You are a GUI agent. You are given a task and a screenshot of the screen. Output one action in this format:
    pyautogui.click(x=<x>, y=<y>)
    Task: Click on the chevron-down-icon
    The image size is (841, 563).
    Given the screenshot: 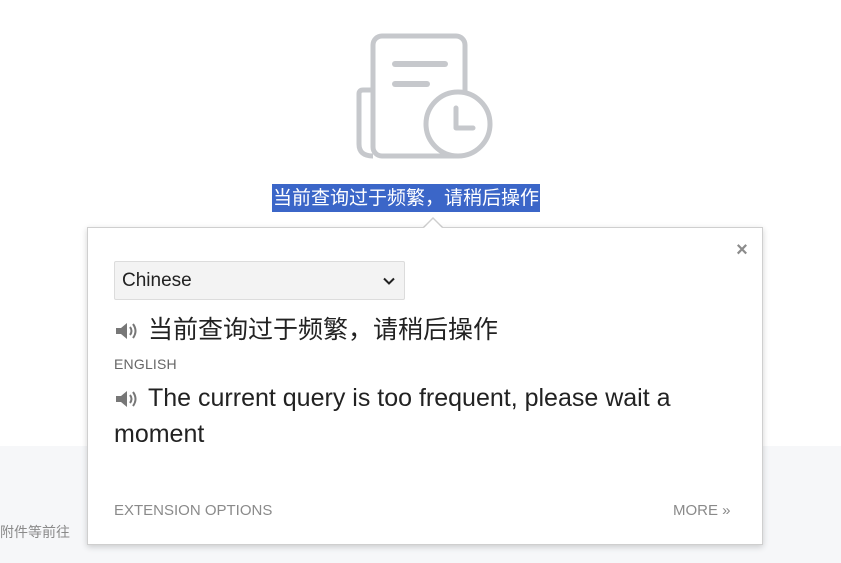 What is the action you would take?
    pyautogui.click(x=389, y=281)
    